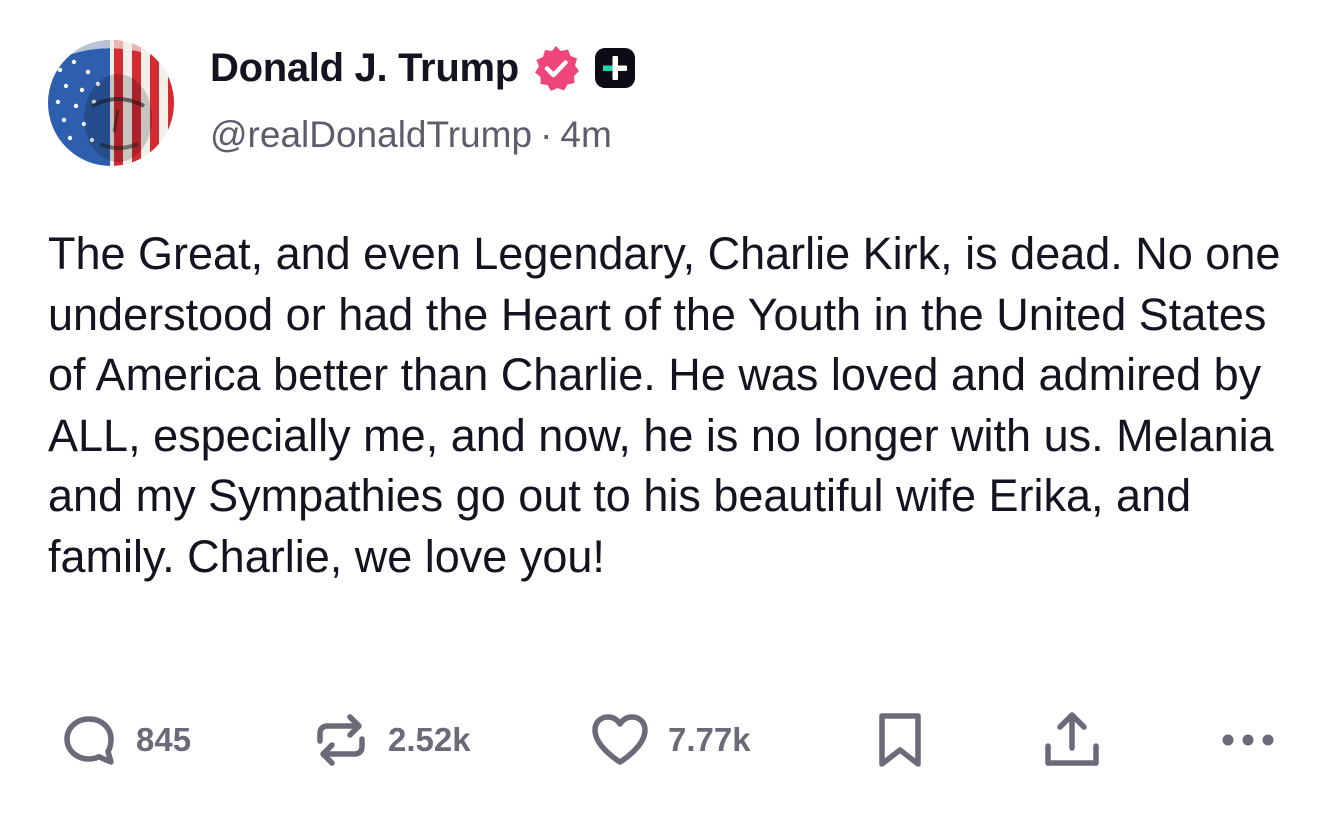 This screenshot has height=820, width=1344. I want to click on truth-plus-badge-icon, so click(615, 68).